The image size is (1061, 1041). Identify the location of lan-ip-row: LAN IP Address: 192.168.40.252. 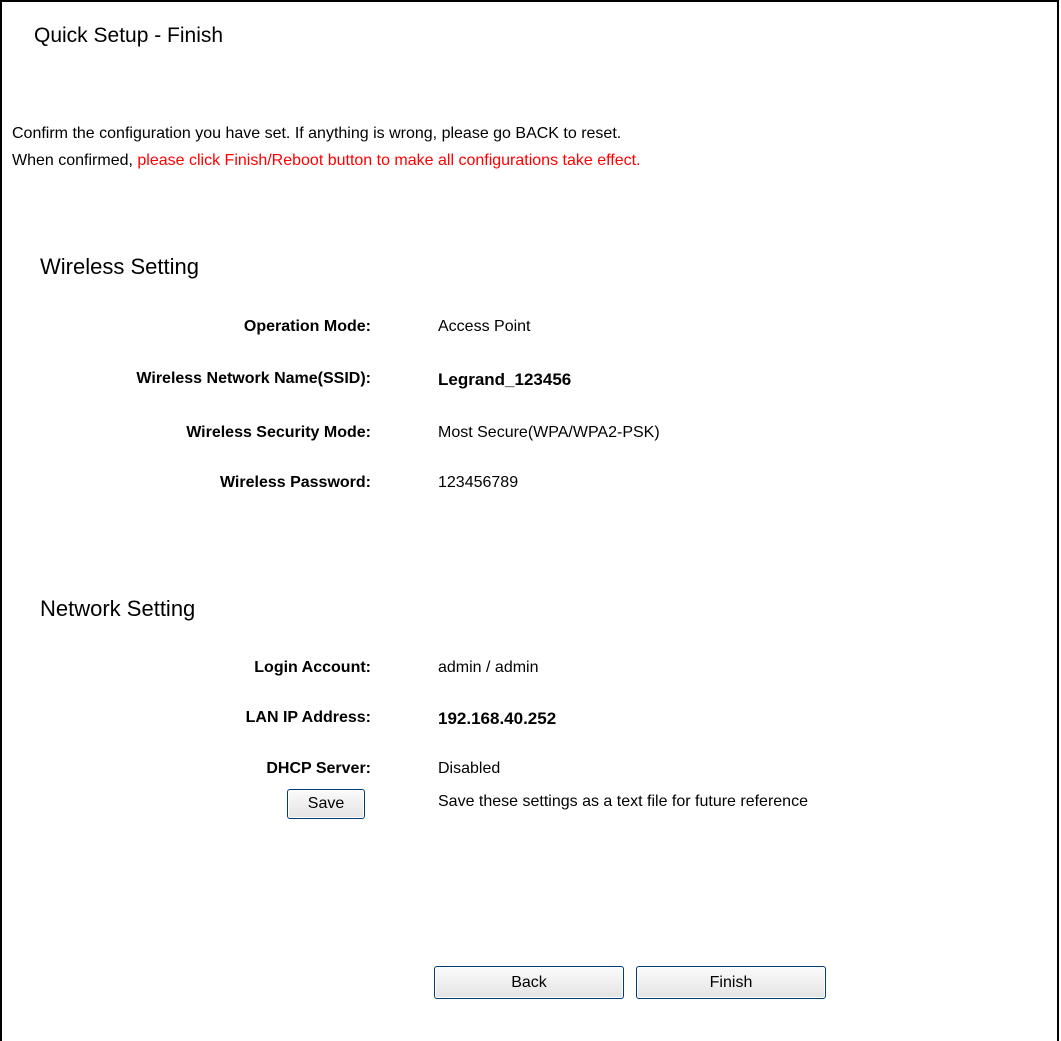
(529, 724).